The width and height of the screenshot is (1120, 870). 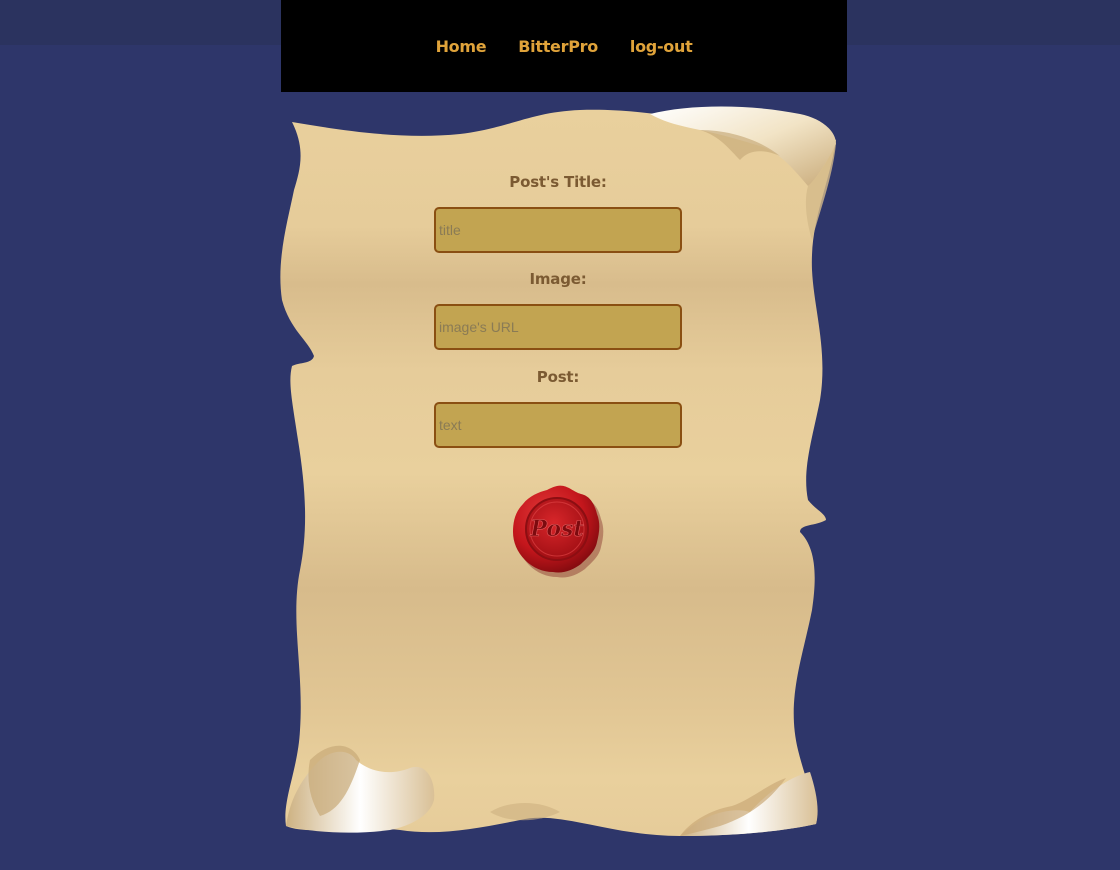 I want to click on image-label: Image:, so click(x=558, y=279).